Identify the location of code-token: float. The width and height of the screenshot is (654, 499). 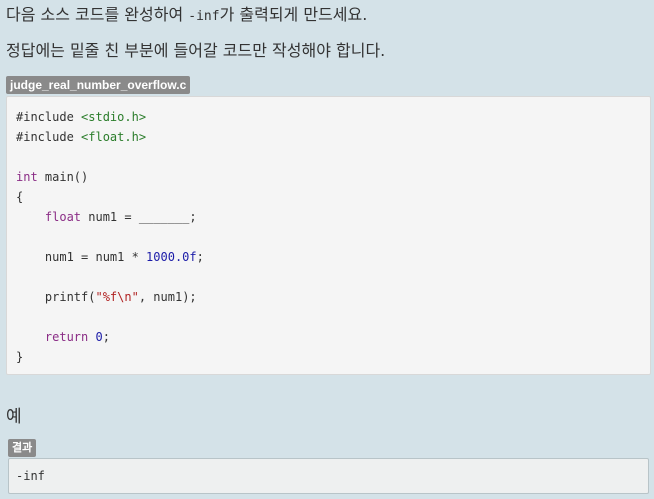
(63, 217).